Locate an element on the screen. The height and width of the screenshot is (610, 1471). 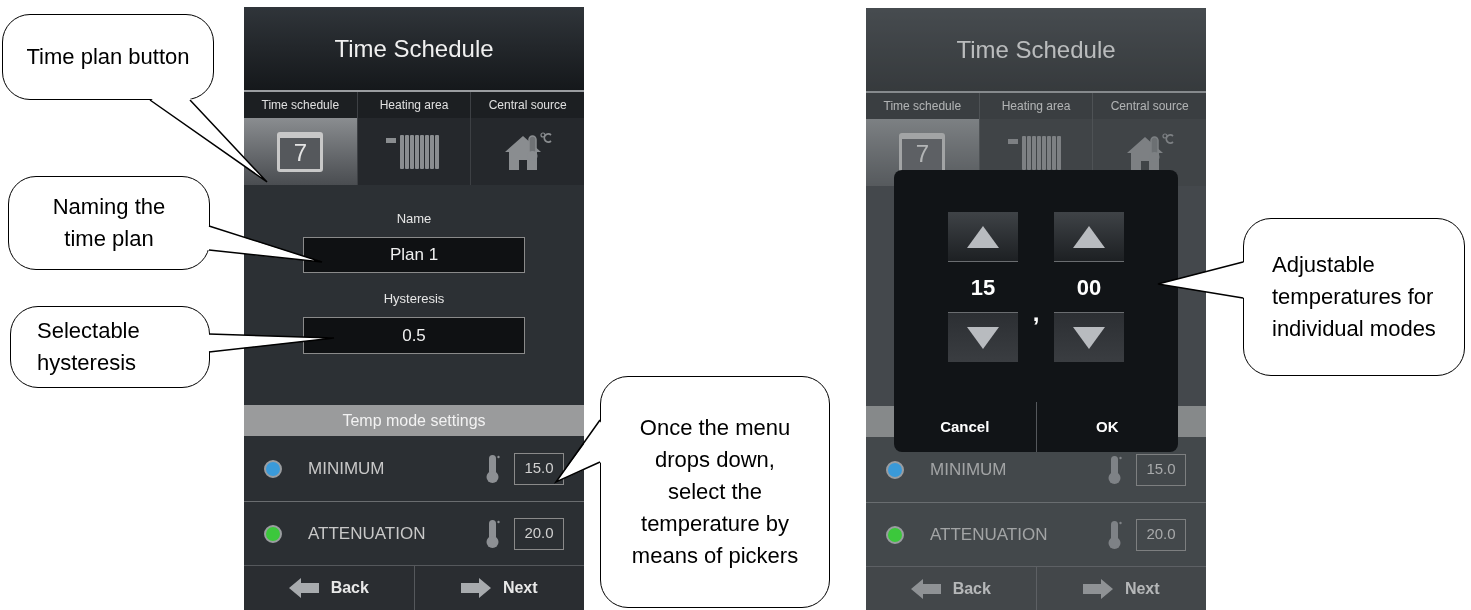
callout-bubble: Time plan button is located at coordinates (108, 57).